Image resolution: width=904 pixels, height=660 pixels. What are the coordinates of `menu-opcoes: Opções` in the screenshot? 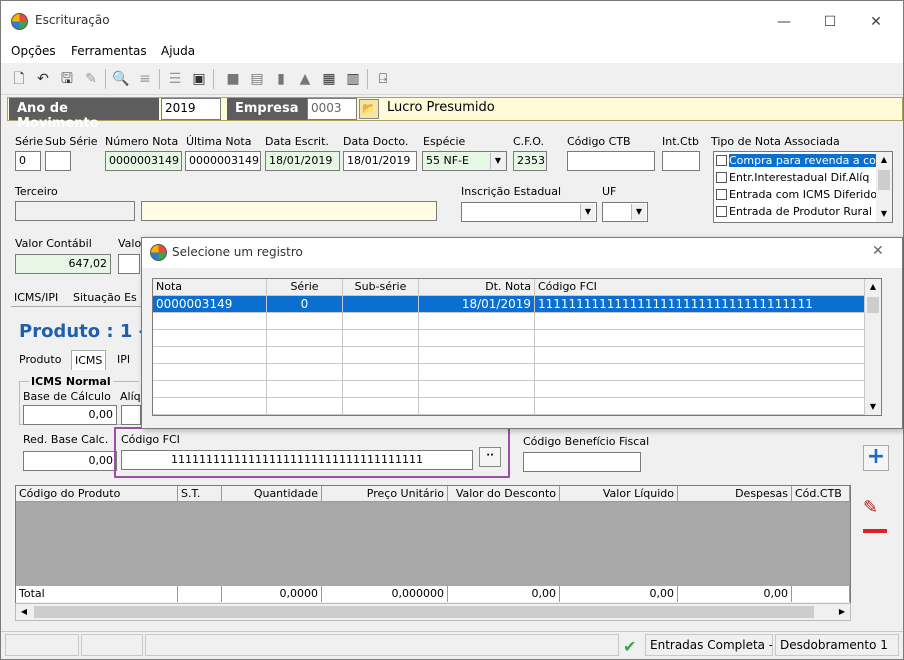 It's located at (33, 51).